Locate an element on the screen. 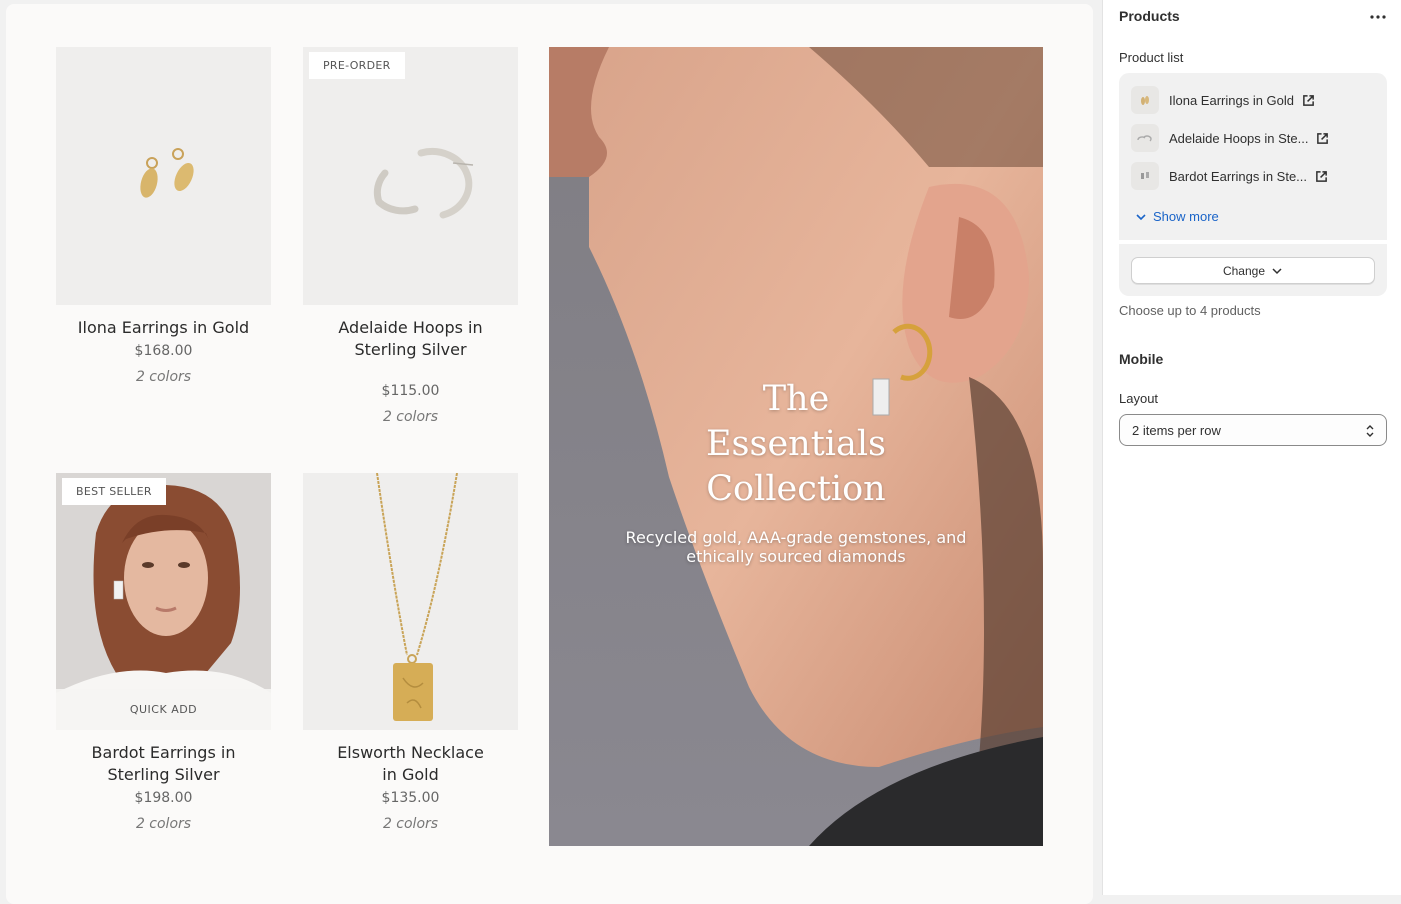  product-image: PRE-ORDER is located at coordinates (410, 176).